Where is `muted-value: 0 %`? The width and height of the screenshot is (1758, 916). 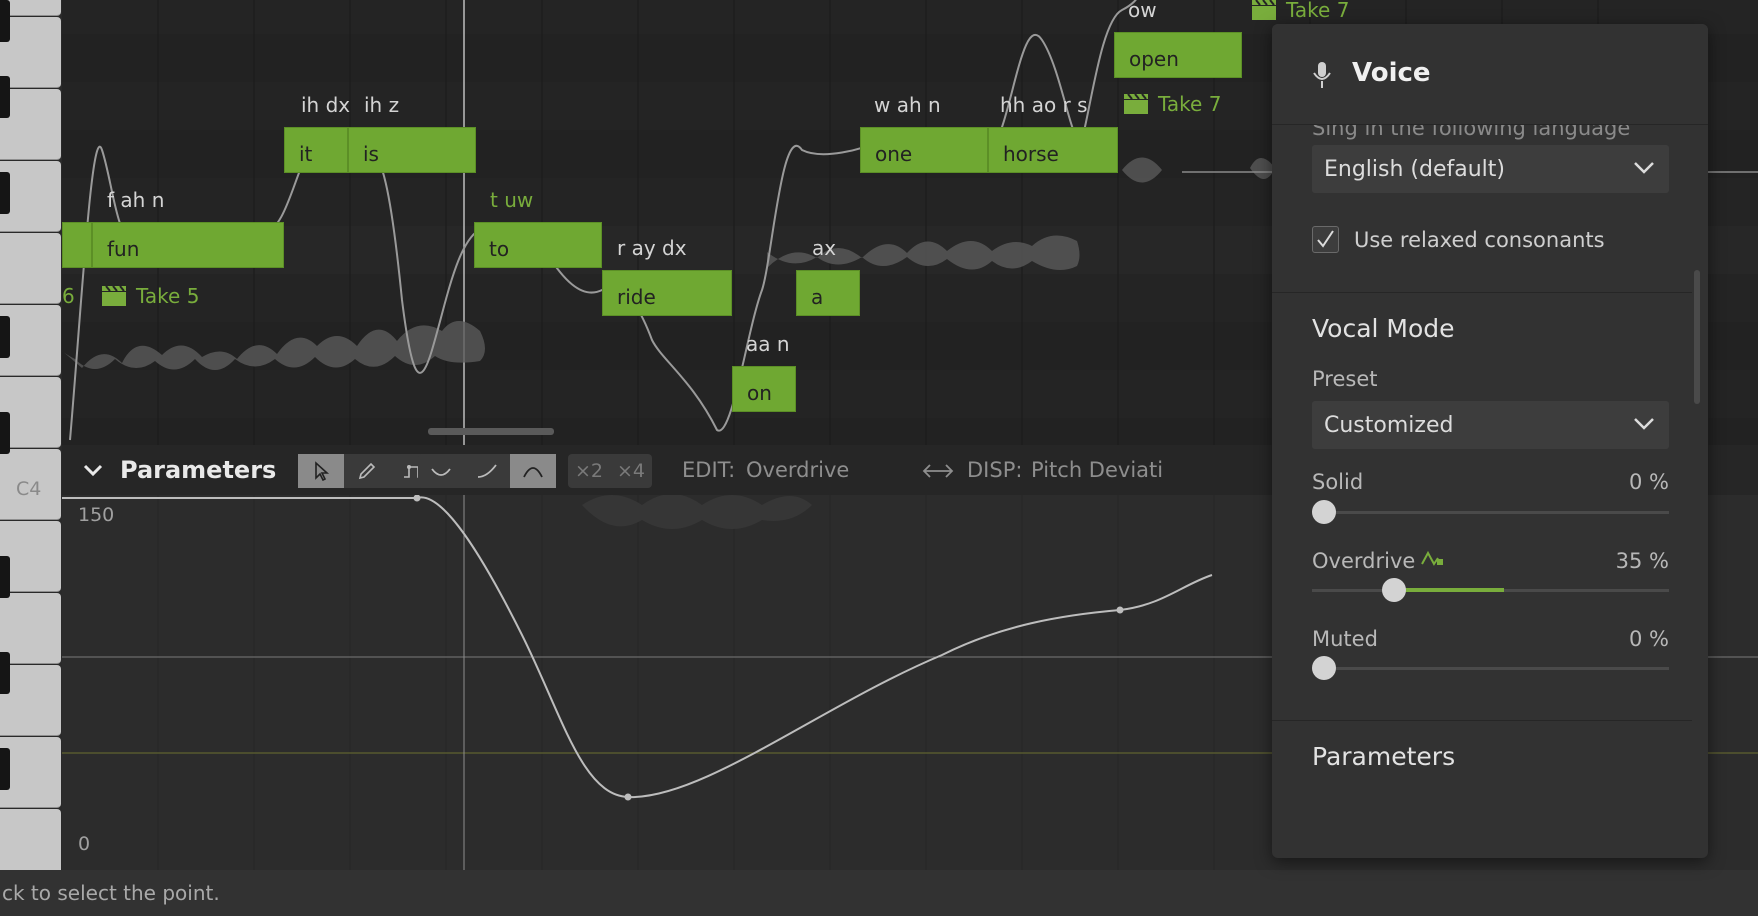 muted-value: 0 % is located at coordinates (1649, 639).